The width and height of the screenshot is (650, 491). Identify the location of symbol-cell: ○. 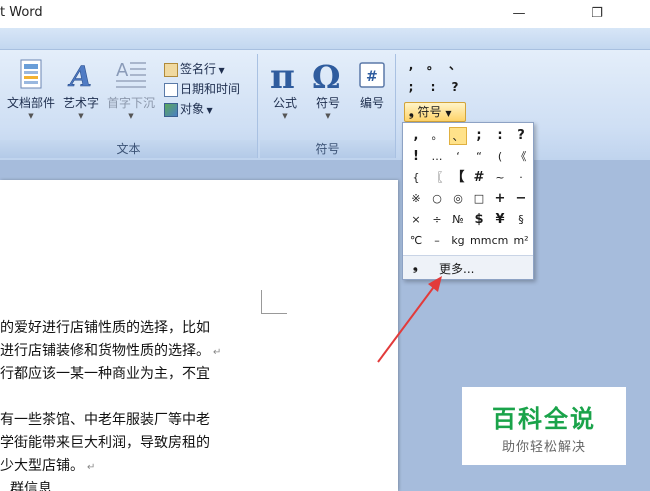
(437, 199).